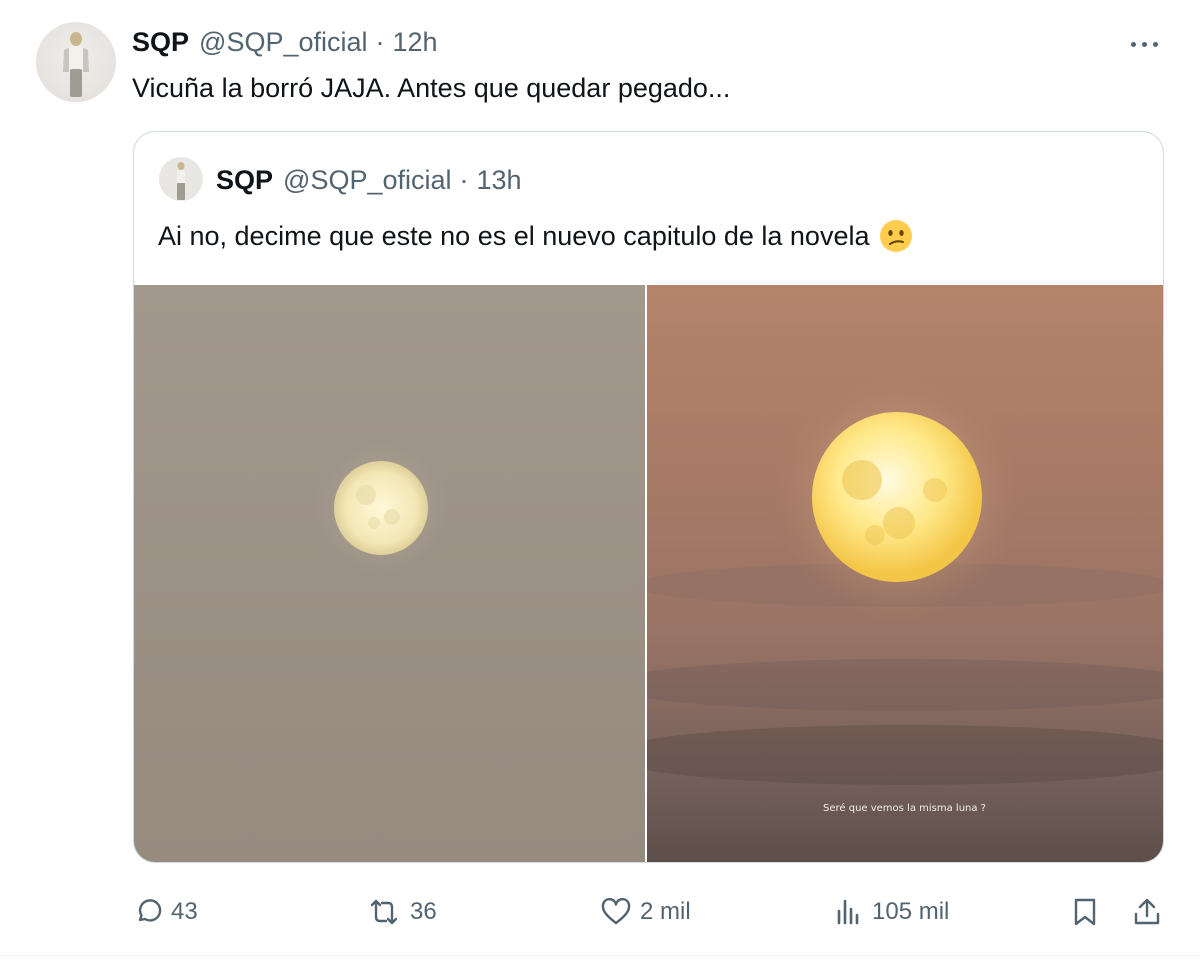 The image size is (1200, 976). I want to click on quoted-header: SQP @SQP_oficial · 13h, so click(369, 180).